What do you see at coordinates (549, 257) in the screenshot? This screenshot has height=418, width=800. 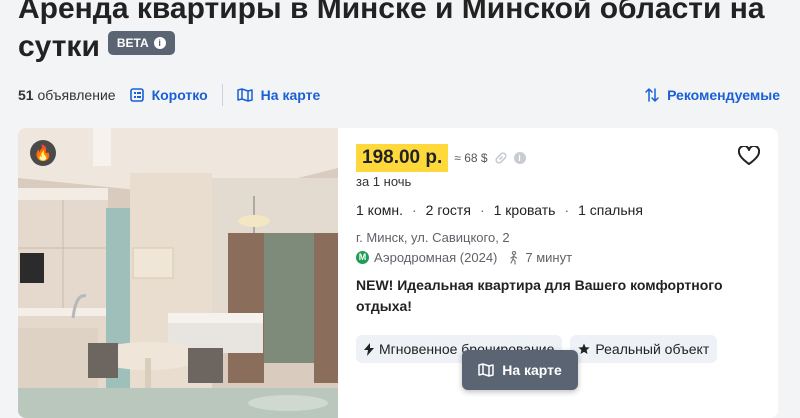 I see `walk-time: 7 минут` at bounding box center [549, 257].